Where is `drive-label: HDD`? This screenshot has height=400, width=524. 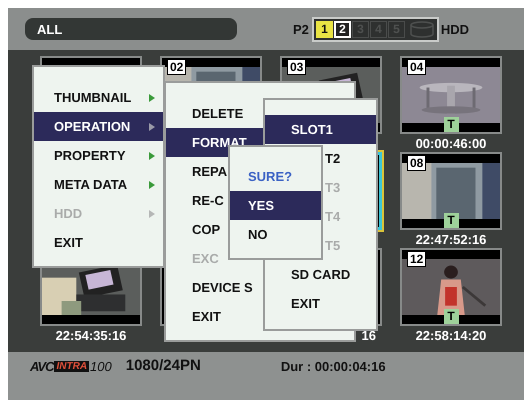 drive-label: HDD is located at coordinates (455, 29).